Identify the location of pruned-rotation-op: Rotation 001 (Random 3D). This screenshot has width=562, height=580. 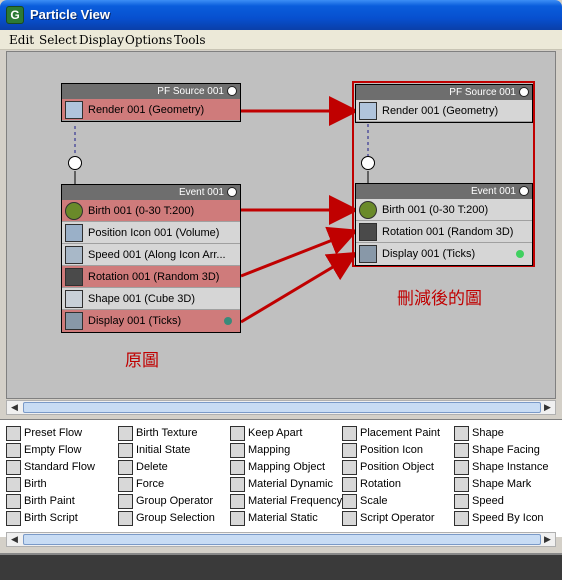
(444, 232).